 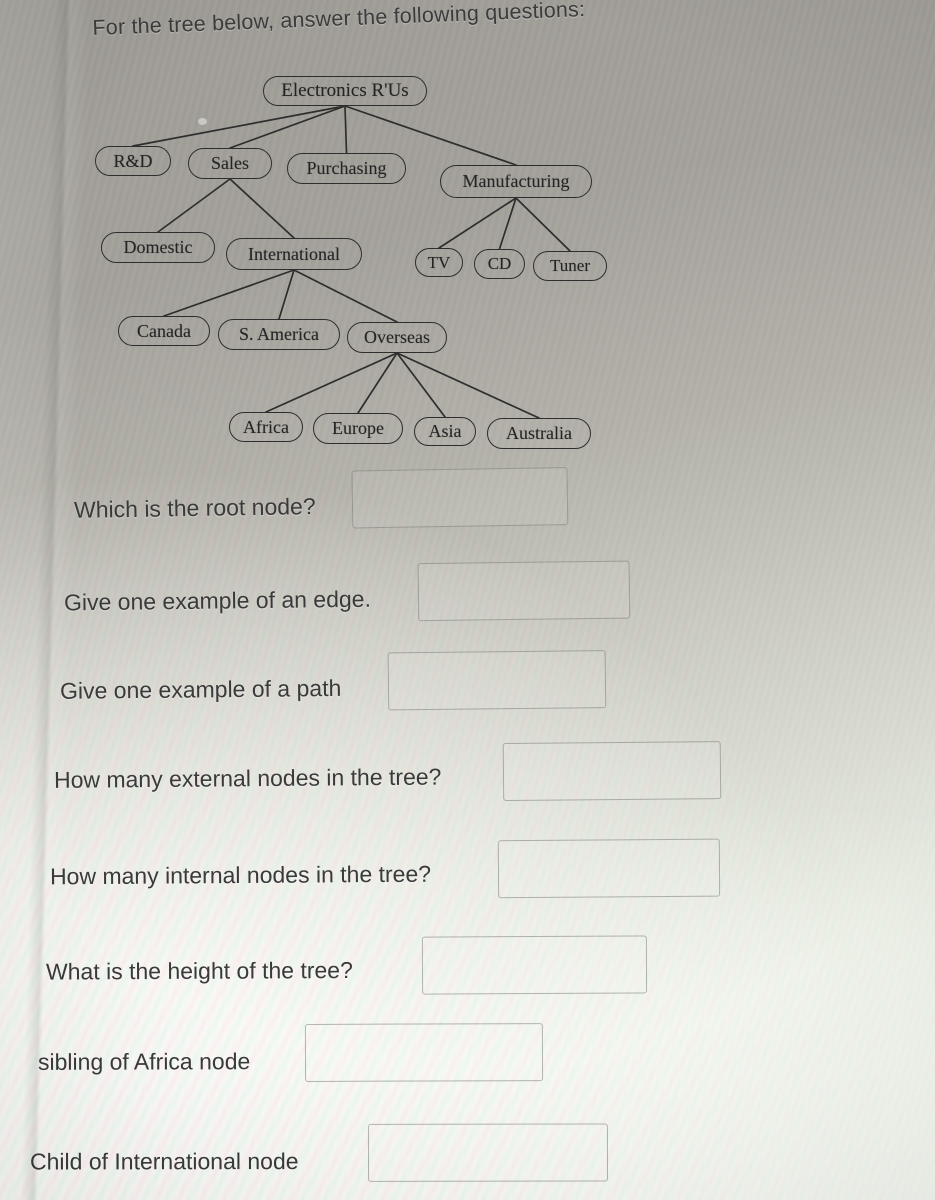 I want to click on tree-node-manufacturing: Manufacturing, so click(x=516, y=181).